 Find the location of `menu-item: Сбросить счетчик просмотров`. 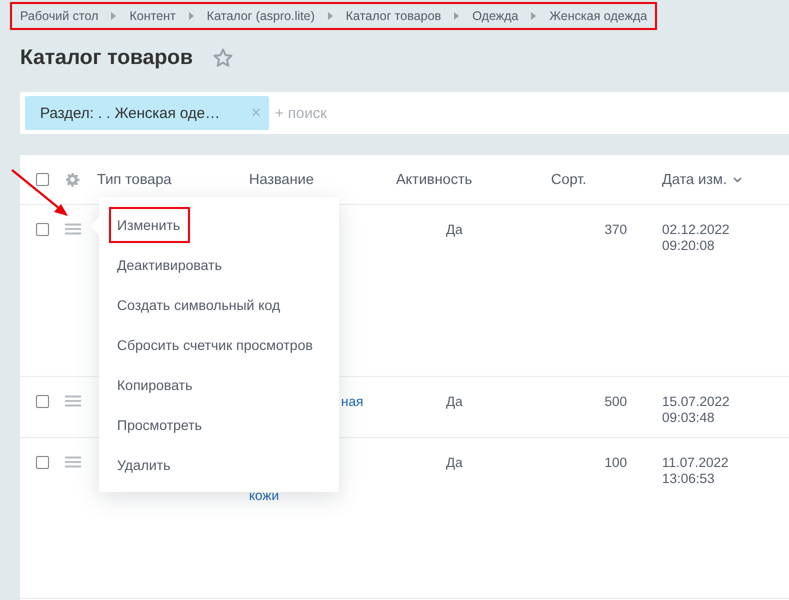

menu-item: Сбросить счетчик просмотров is located at coordinates (215, 345).